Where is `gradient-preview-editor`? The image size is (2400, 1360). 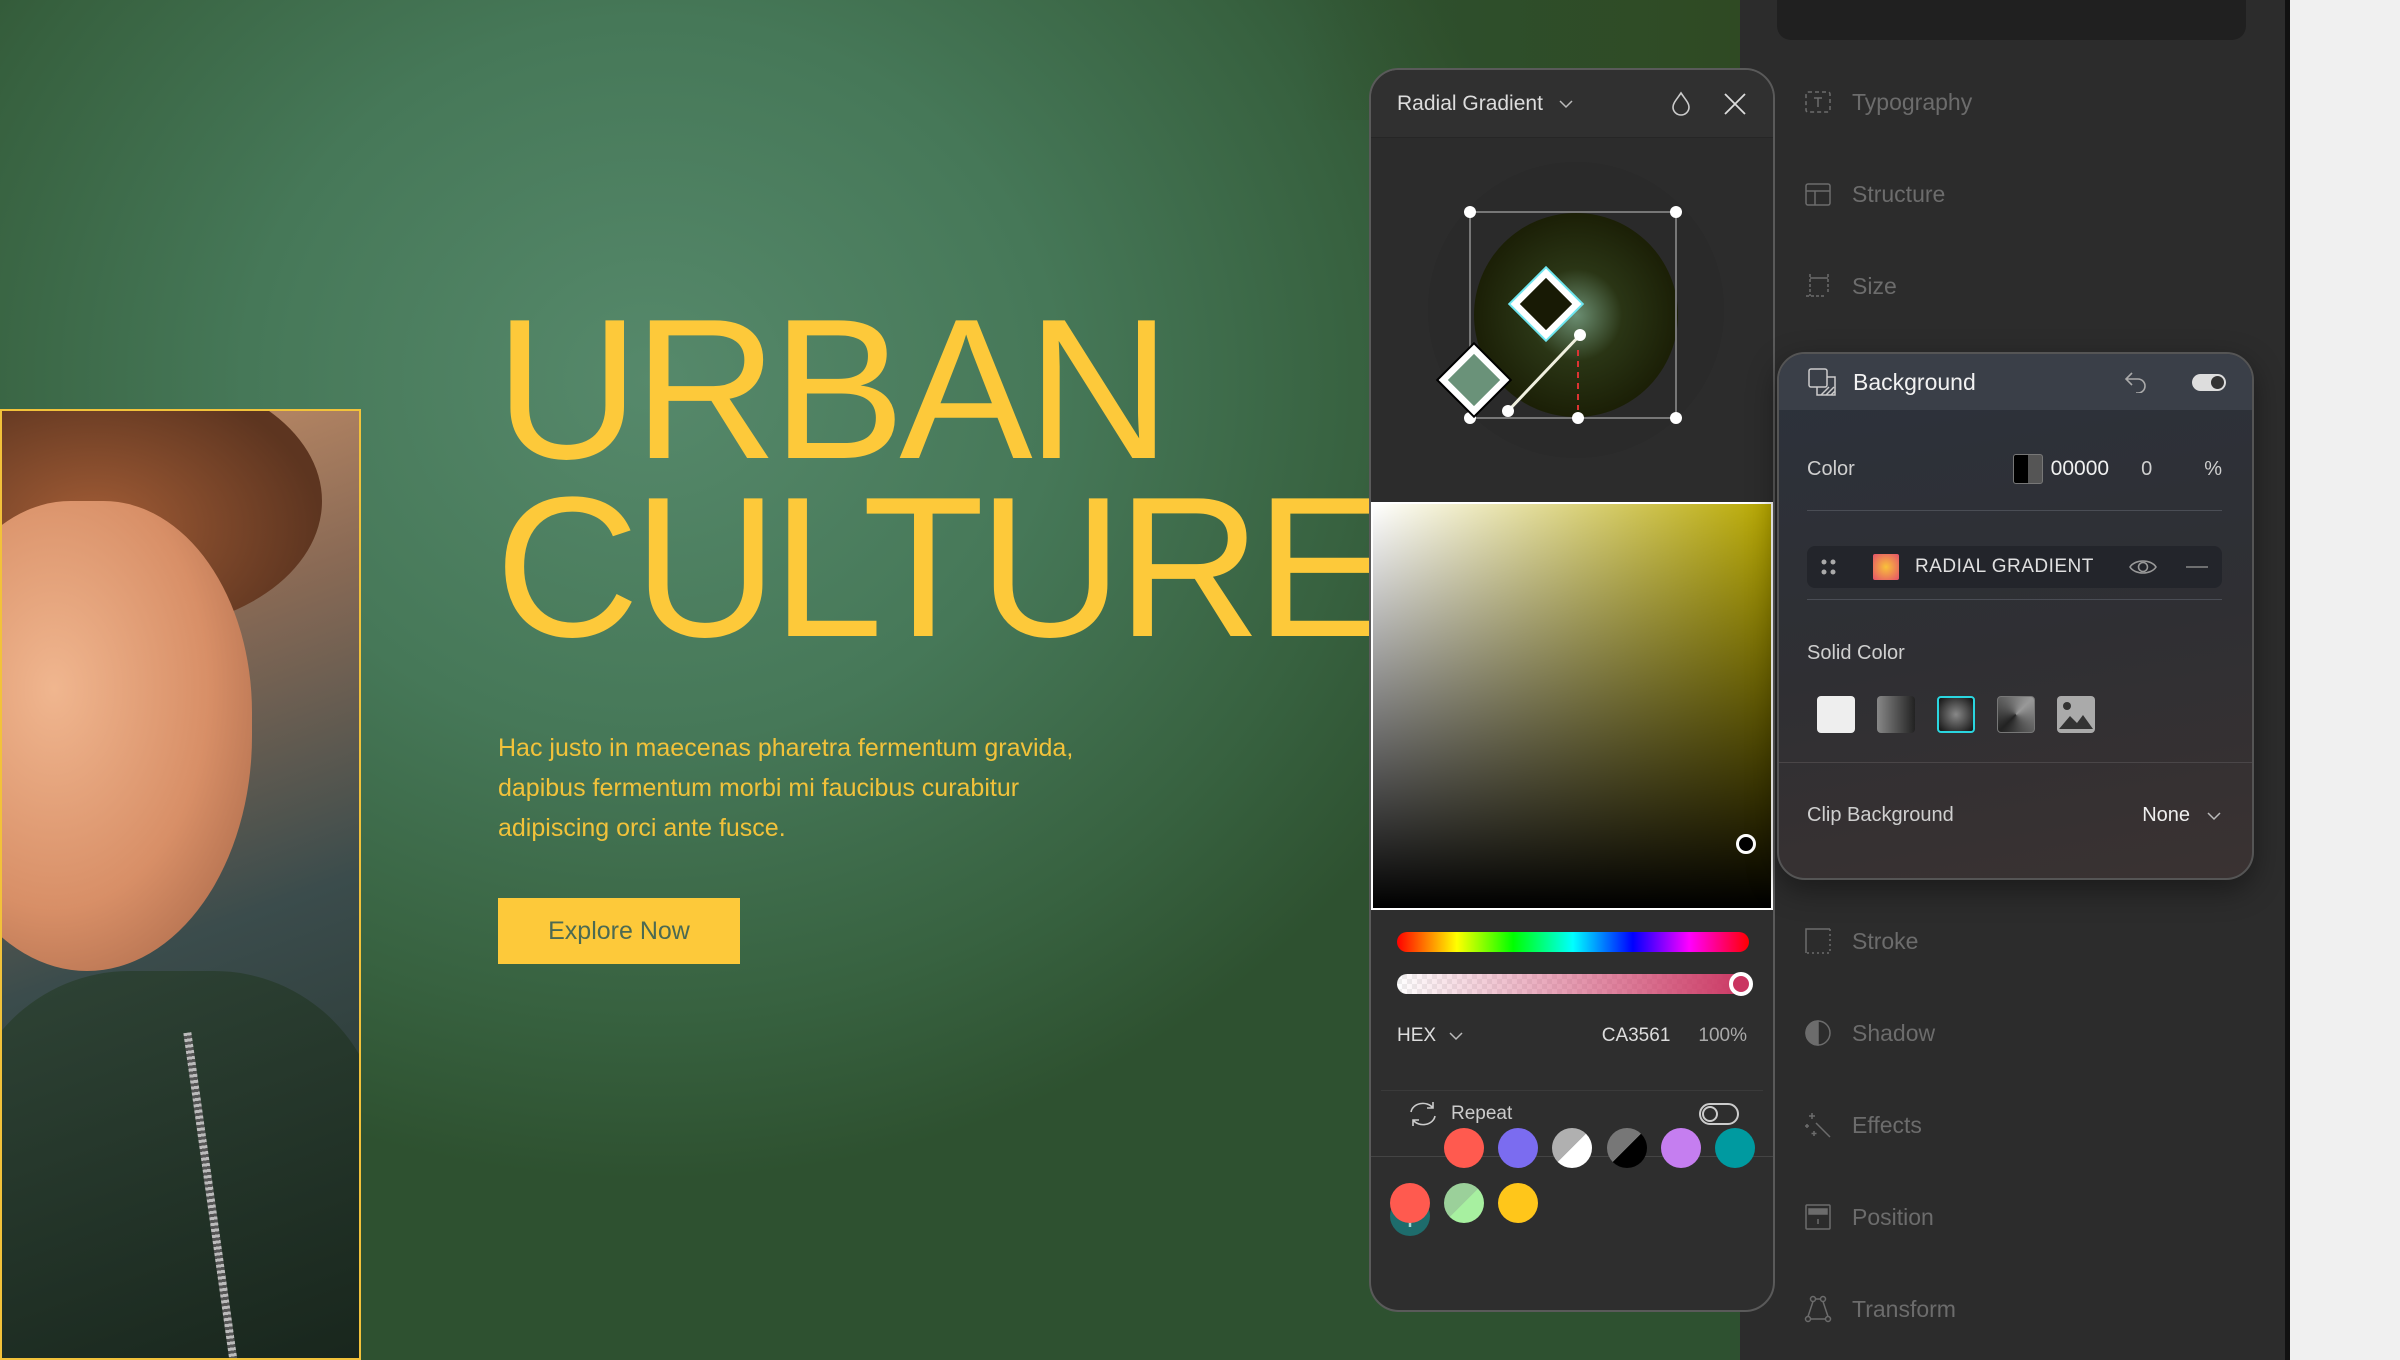
gradient-preview-editor is located at coordinates (1572, 320).